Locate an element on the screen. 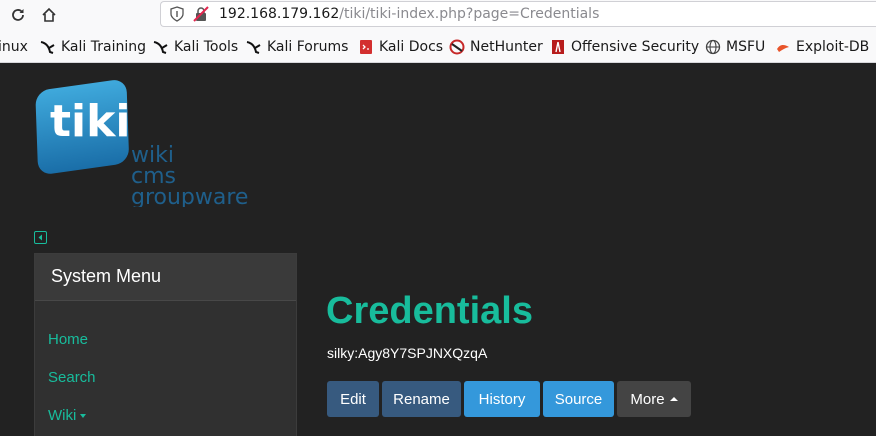  caret-up-icon is located at coordinates (673, 399).